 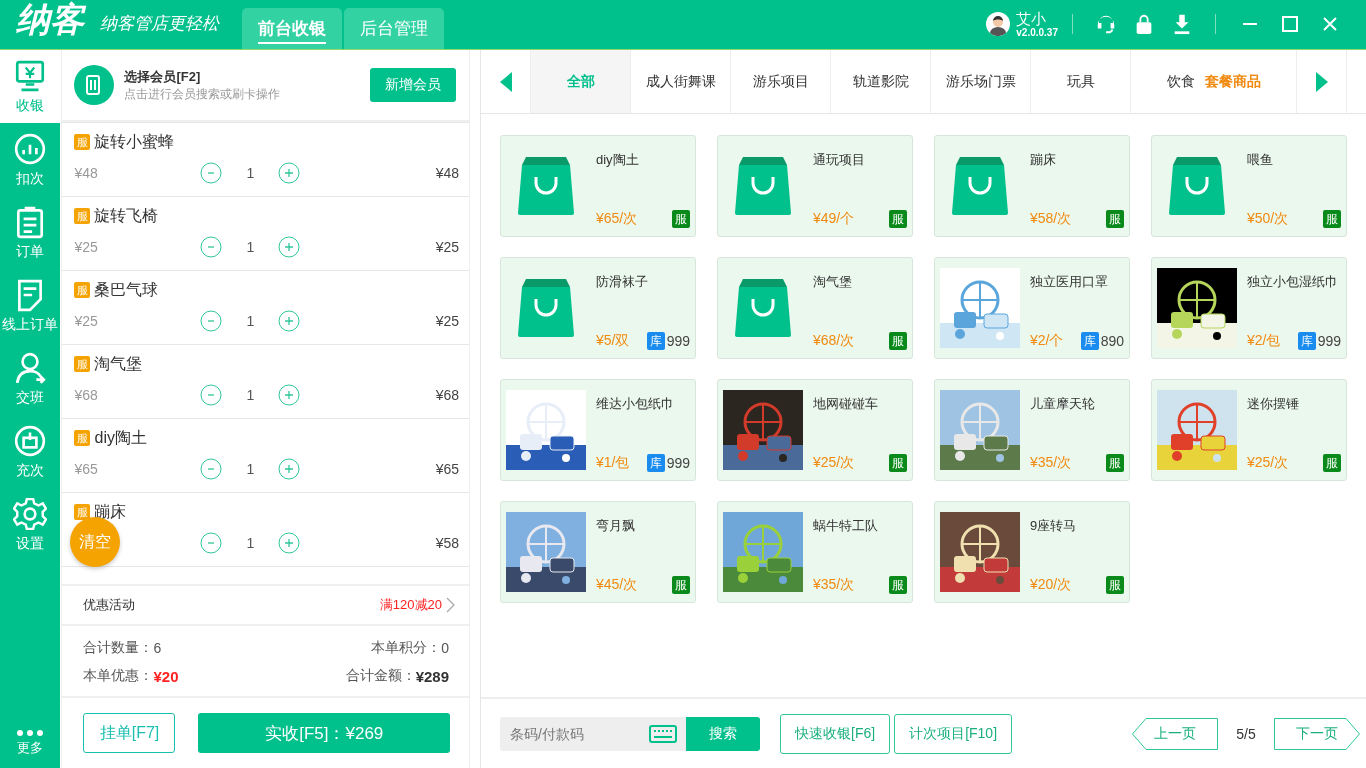 What do you see at coordinates (1317, 733) in the screenshot?
I see `next-page-button: 下一页` at bounding box center [1317, 733].